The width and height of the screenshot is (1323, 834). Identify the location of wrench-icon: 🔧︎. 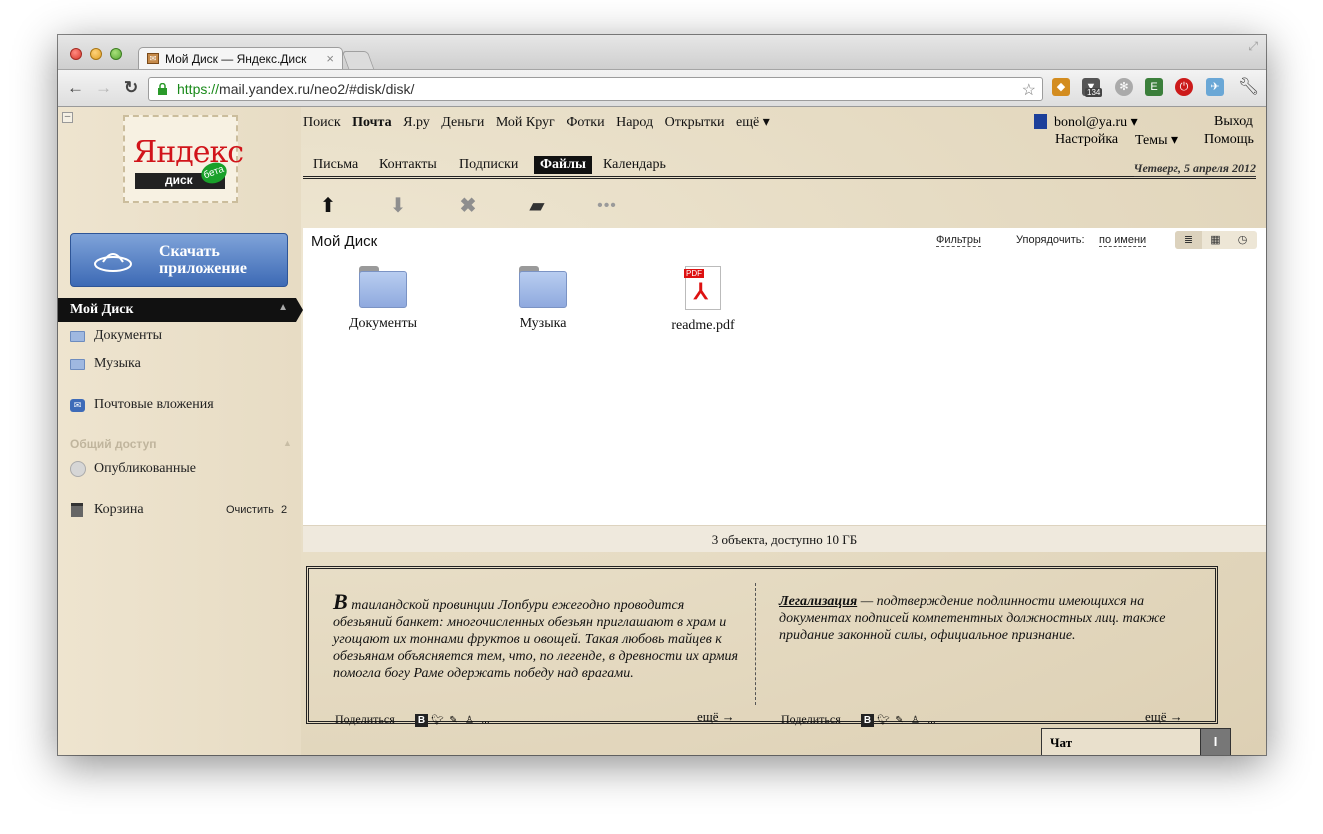
(1249, 87).